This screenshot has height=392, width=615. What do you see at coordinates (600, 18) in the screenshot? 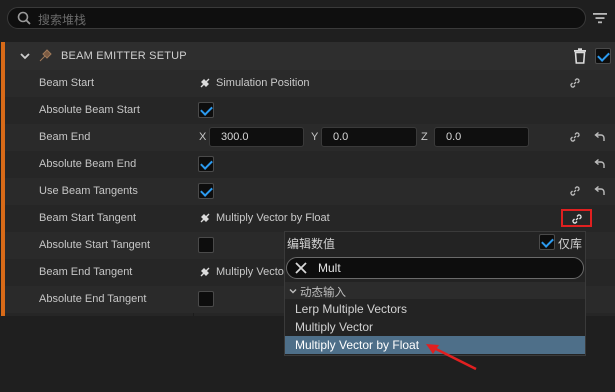
I see `filter-icon` at bounding box center [600, 18].